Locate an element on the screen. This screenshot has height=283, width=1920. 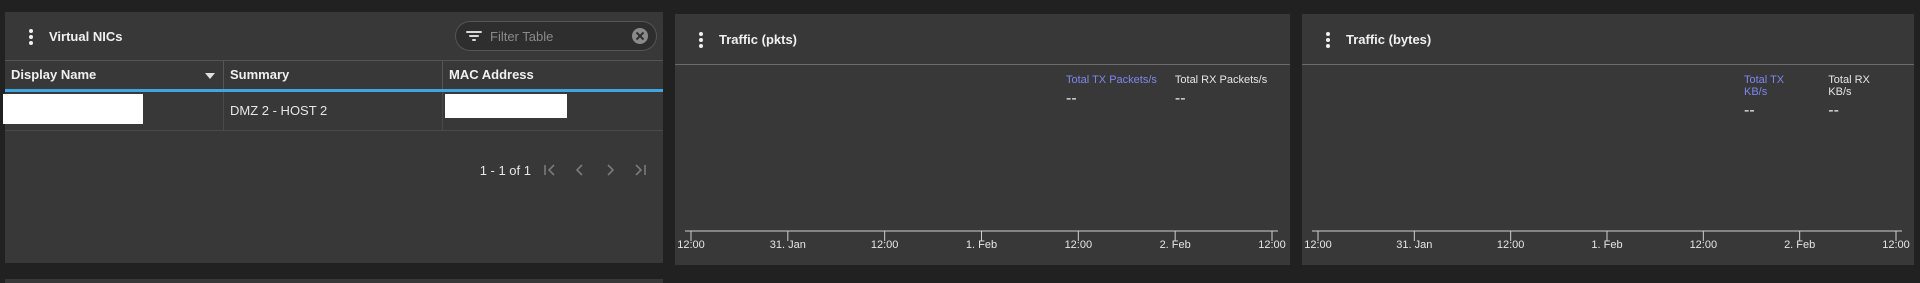
traffic-bytes-header: Traffic (bytes) is located at coordinates (1608, 39).